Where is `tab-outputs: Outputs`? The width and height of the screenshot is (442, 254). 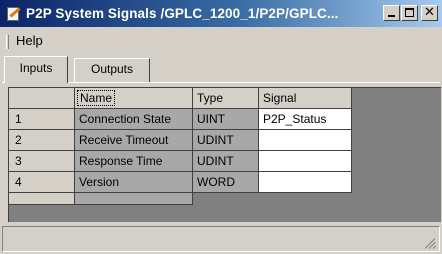
tab-outputs: Outputs is located at coordinates (112, 70).